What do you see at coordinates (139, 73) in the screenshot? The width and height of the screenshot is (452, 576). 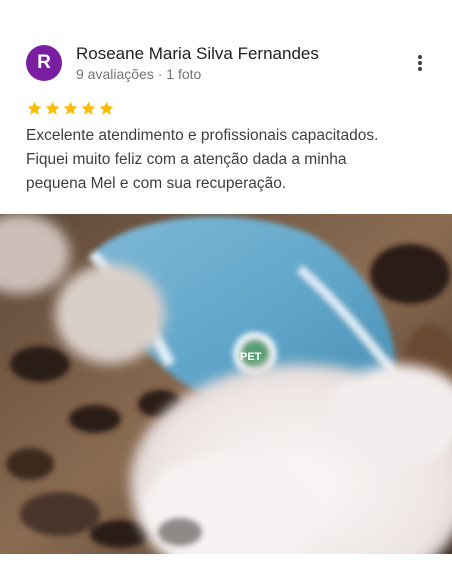 I see `reviewer-stats: 9 avaliações · 1 foto` at bounding box center [139, 73].